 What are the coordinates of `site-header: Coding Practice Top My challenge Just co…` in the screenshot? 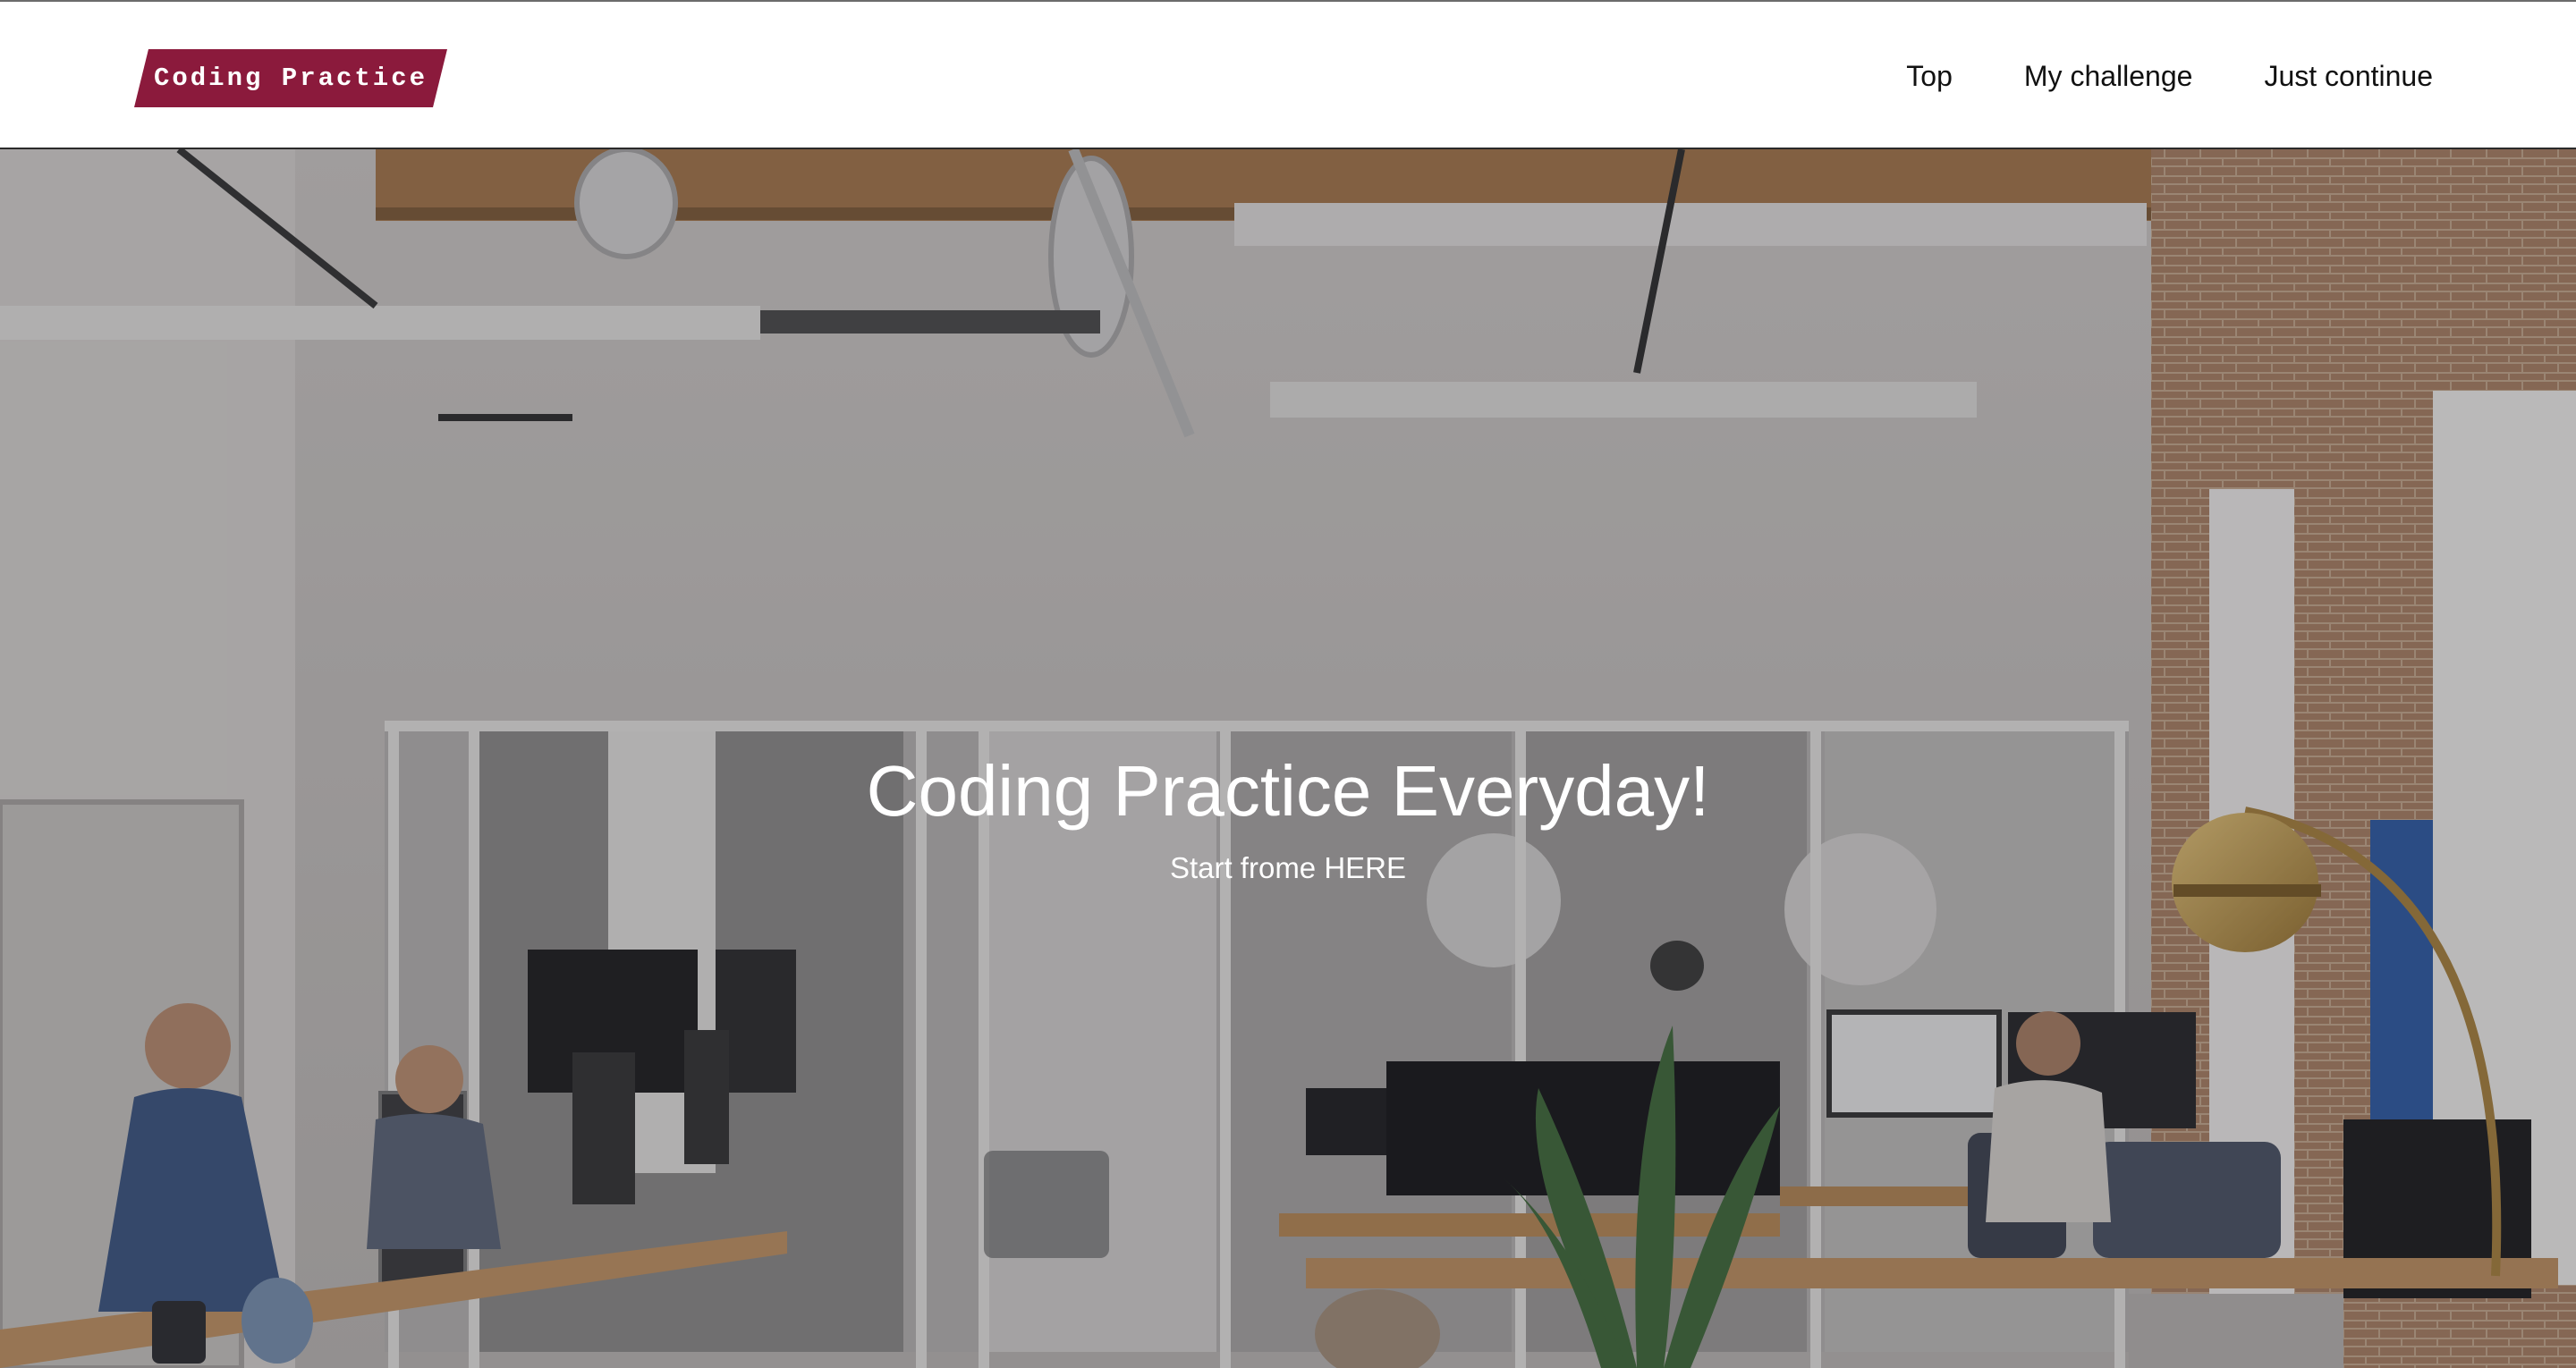 It's located at (1288, 74).